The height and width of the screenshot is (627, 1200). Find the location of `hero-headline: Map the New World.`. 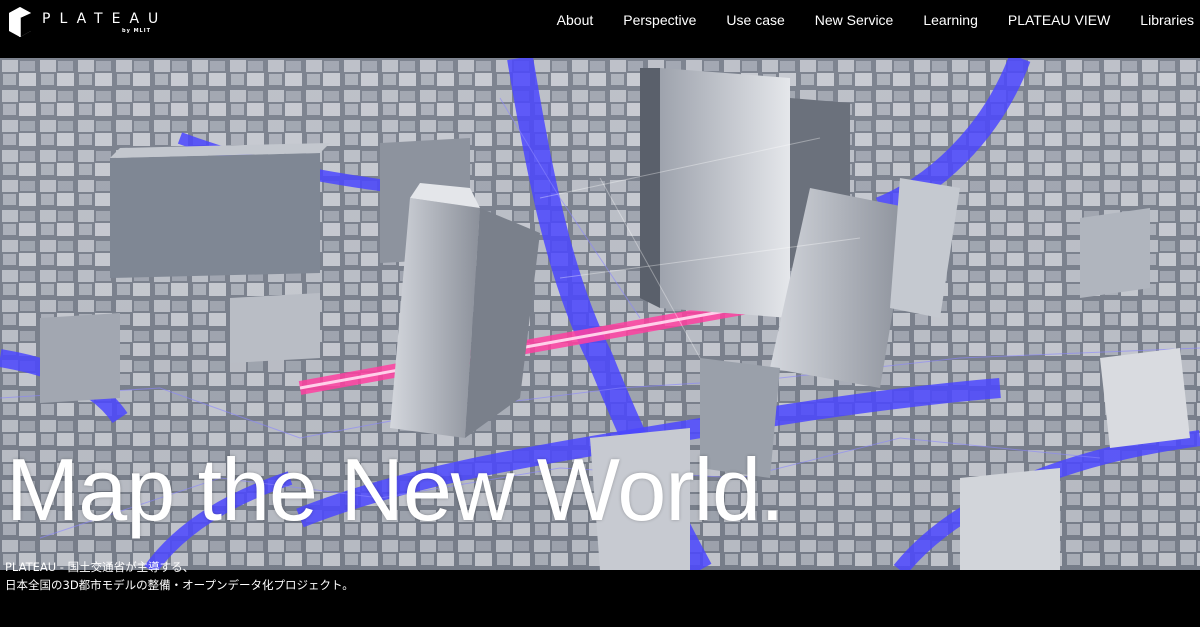

hero-headline: Map the New World. is located at coordinates (395, 489).